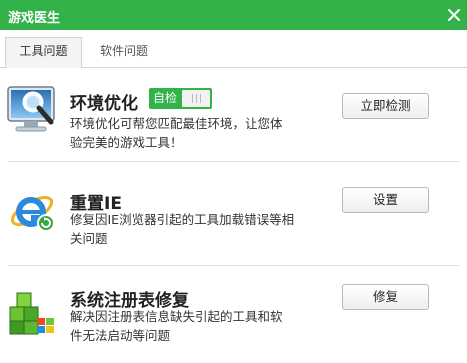 The height and width of the screenshot is (363, 467). What do you see at coordinates (385, 297) in the screenshot?
I see `repair-button: 修复` at bounding box center [385, 297].